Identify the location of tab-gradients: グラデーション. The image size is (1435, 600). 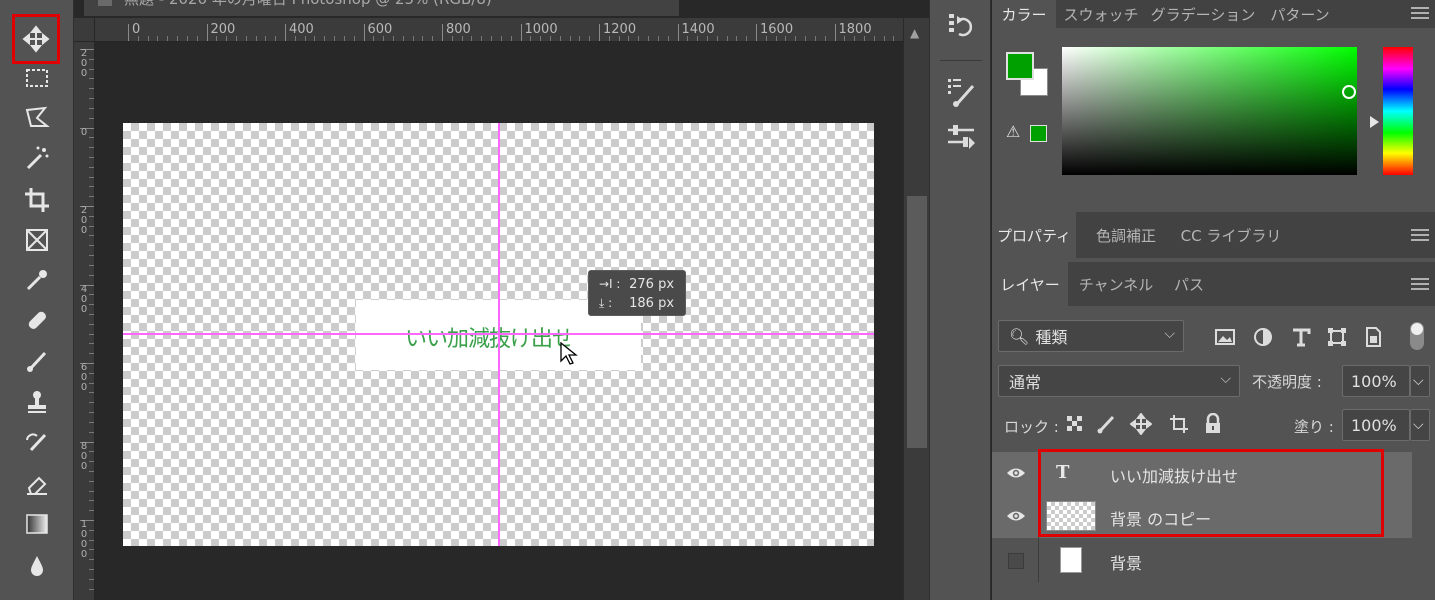
(1203, 14).